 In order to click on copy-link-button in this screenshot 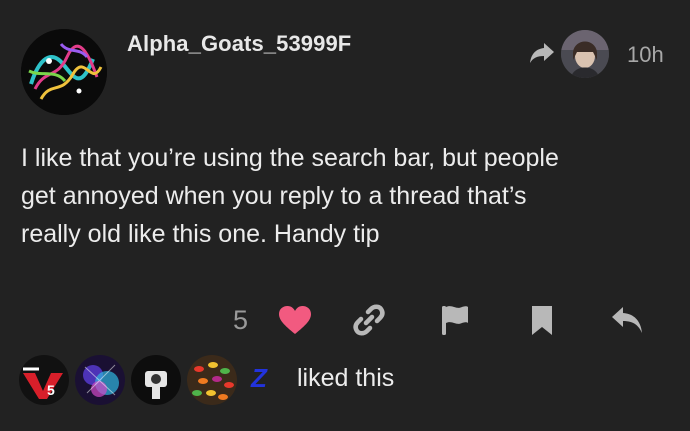, I will do `click(369, 320)`.